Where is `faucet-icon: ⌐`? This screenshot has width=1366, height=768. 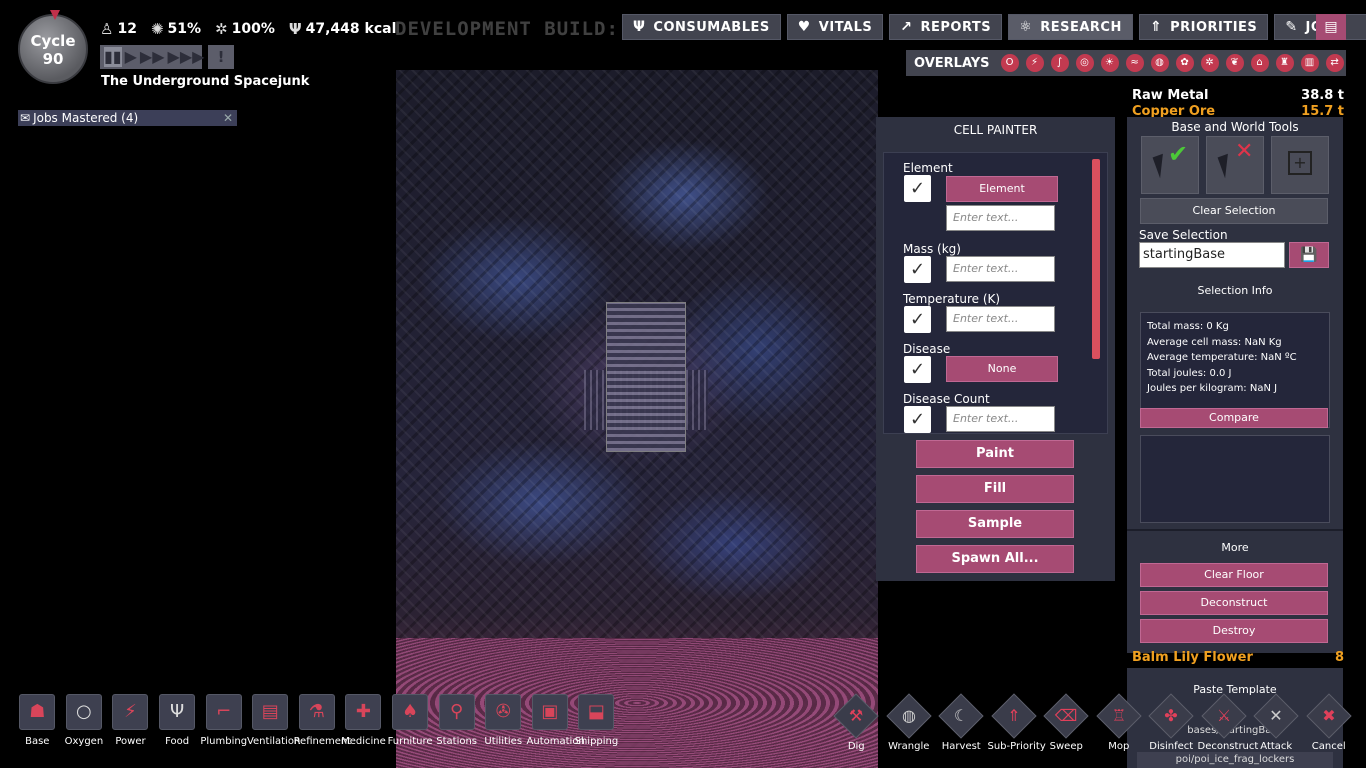
faucet-icon: ⌐ is located at coordinates (223, 712).